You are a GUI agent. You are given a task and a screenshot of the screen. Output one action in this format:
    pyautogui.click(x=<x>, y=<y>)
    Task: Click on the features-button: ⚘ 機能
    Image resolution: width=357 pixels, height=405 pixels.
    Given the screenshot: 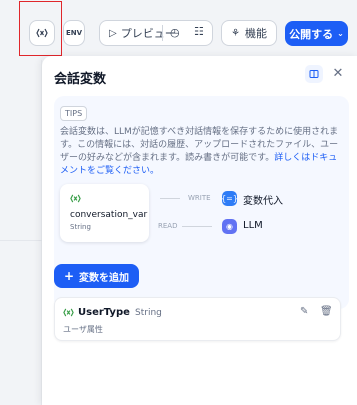 What is the action you would take?
    pyautogui.click(x=249, y=33)
    